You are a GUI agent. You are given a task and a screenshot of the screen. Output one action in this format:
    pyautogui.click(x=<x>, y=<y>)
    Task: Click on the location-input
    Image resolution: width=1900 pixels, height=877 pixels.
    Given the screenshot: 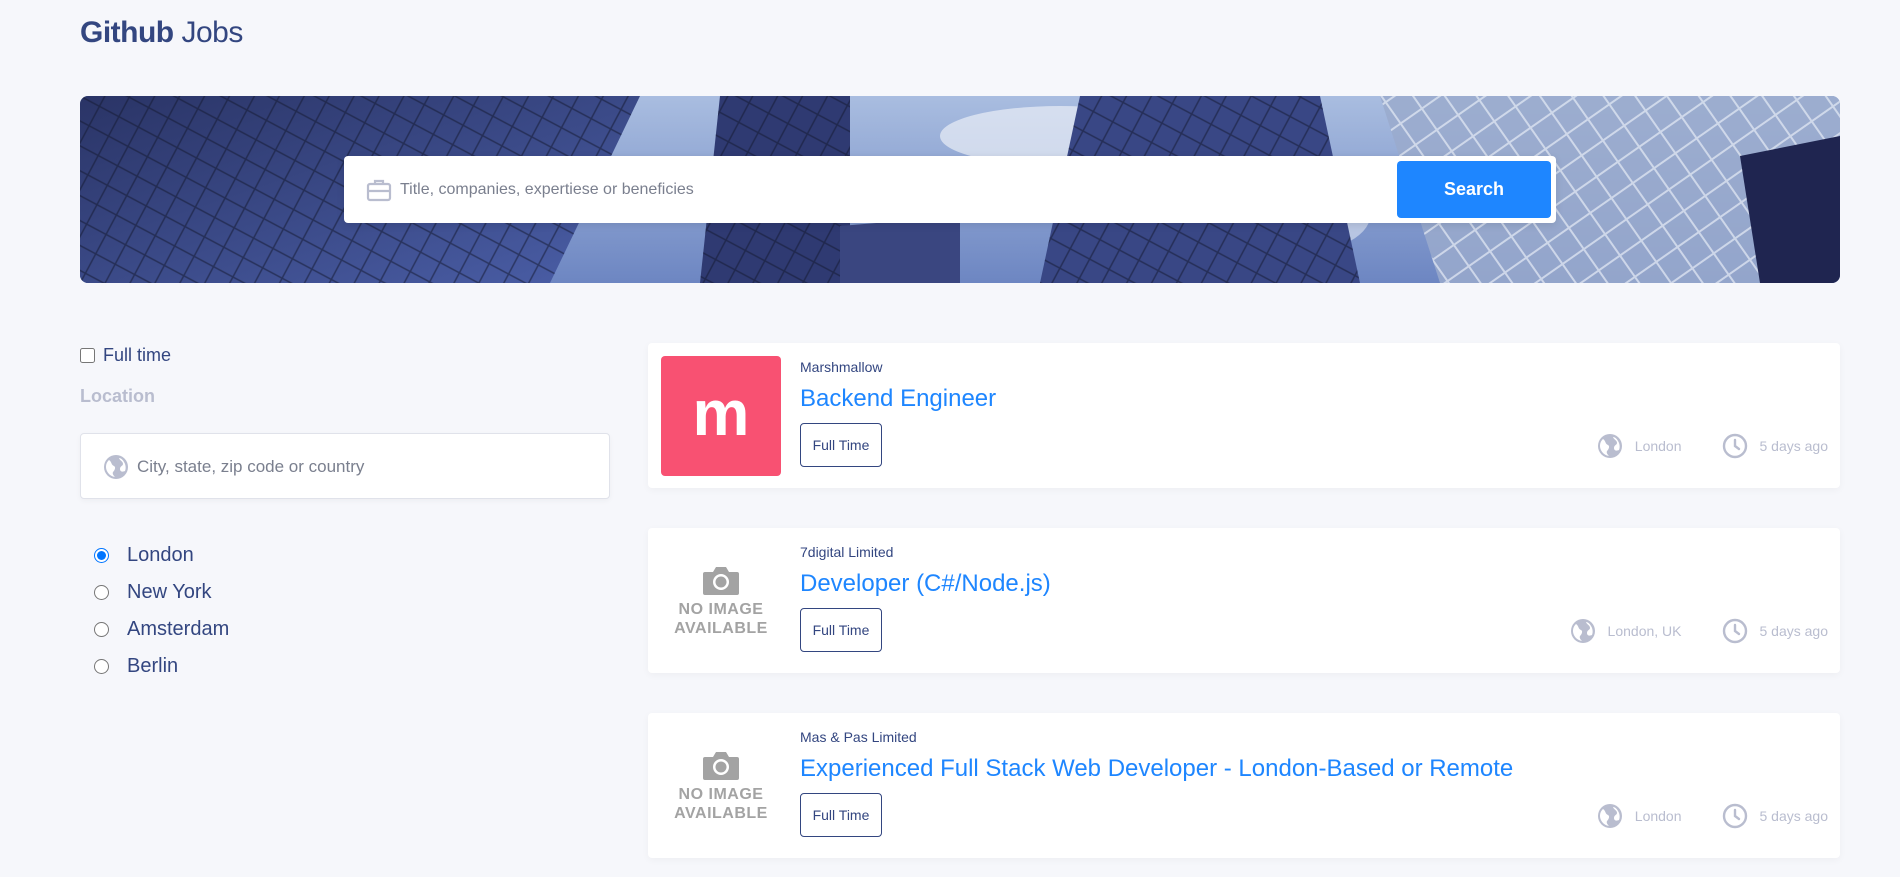 What is the action you would take?
    pyautogui.click(x=357, y=467)
    